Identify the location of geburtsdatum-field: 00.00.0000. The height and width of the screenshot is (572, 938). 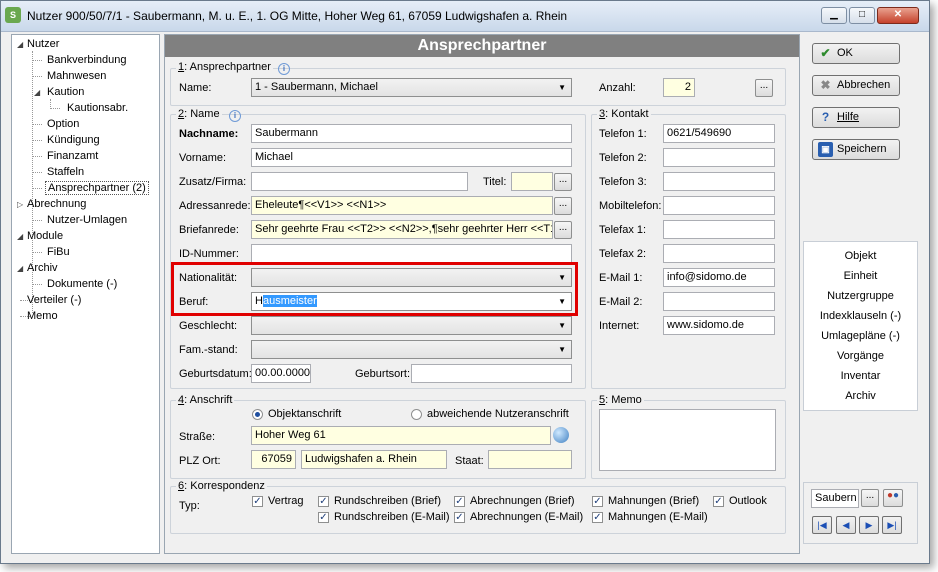
(281, 373).